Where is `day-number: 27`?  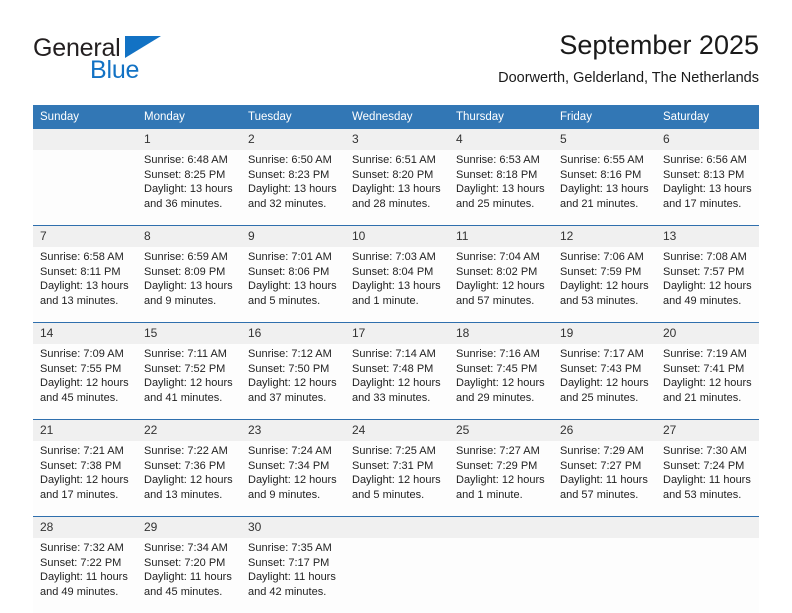
day-number: 27 is located at coordinates (707, 430).